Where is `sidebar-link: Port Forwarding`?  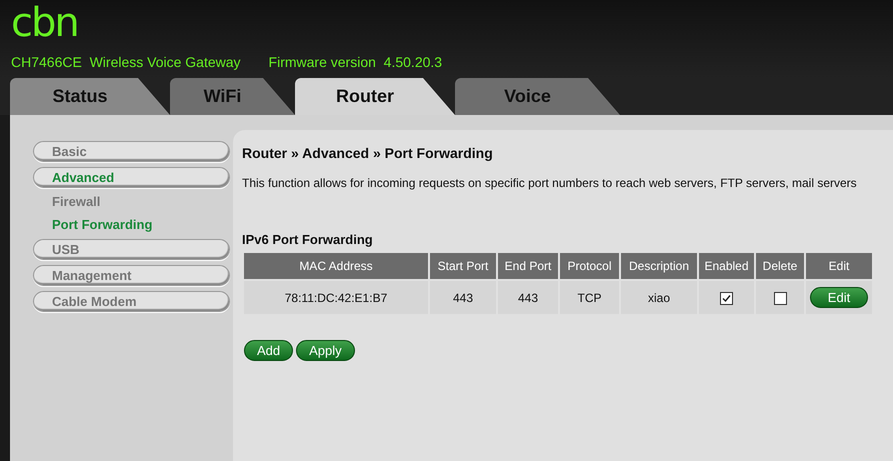
sidebar-link: Port Forwarding is located at coordinates (92, 225).